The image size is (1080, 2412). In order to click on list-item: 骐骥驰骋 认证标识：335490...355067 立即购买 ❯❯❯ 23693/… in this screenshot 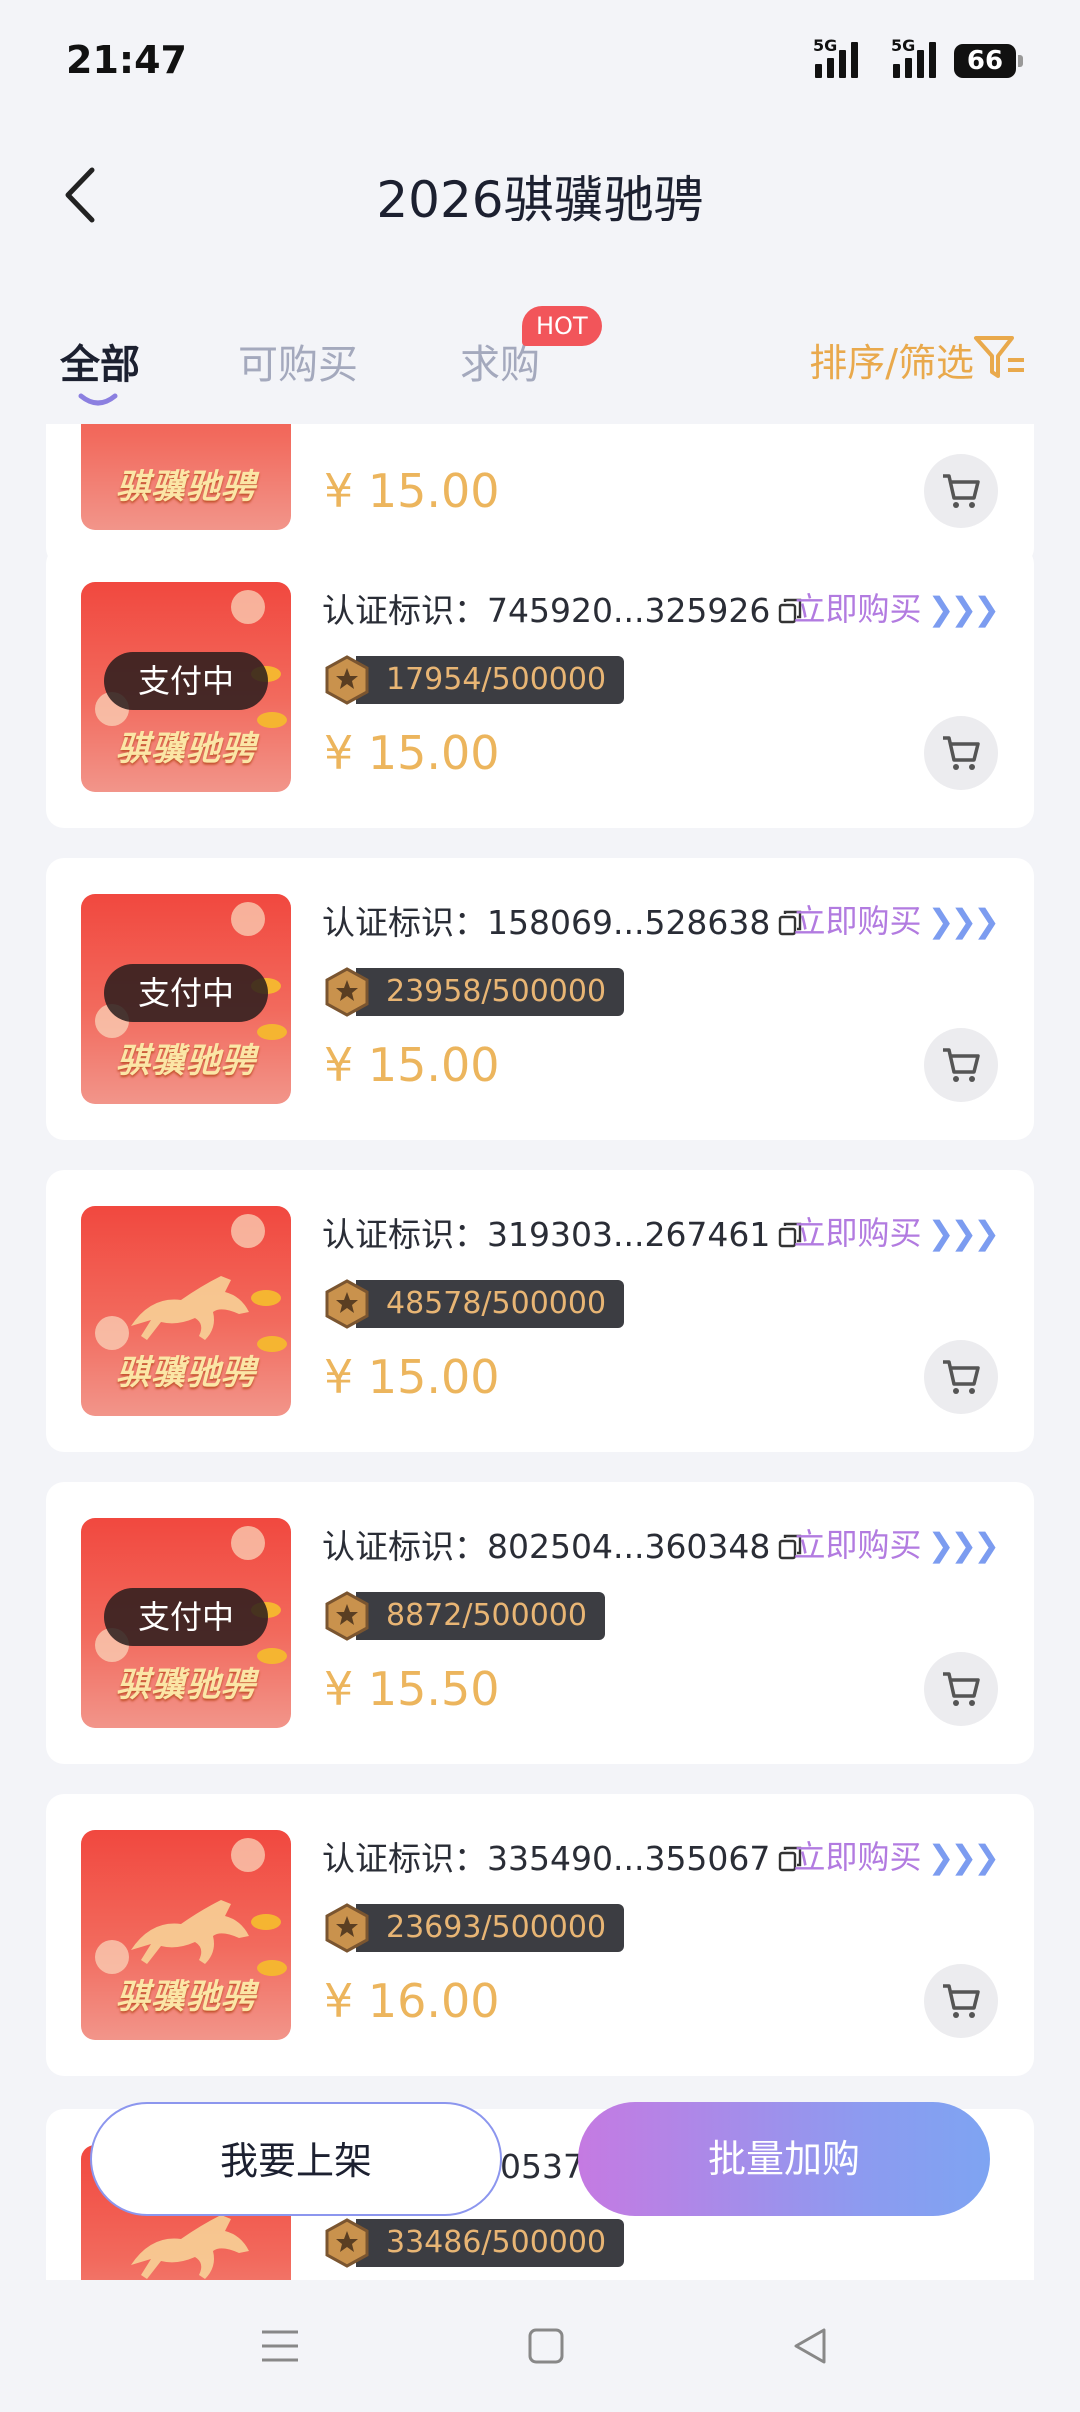, I will do `click(540, 1935)`.